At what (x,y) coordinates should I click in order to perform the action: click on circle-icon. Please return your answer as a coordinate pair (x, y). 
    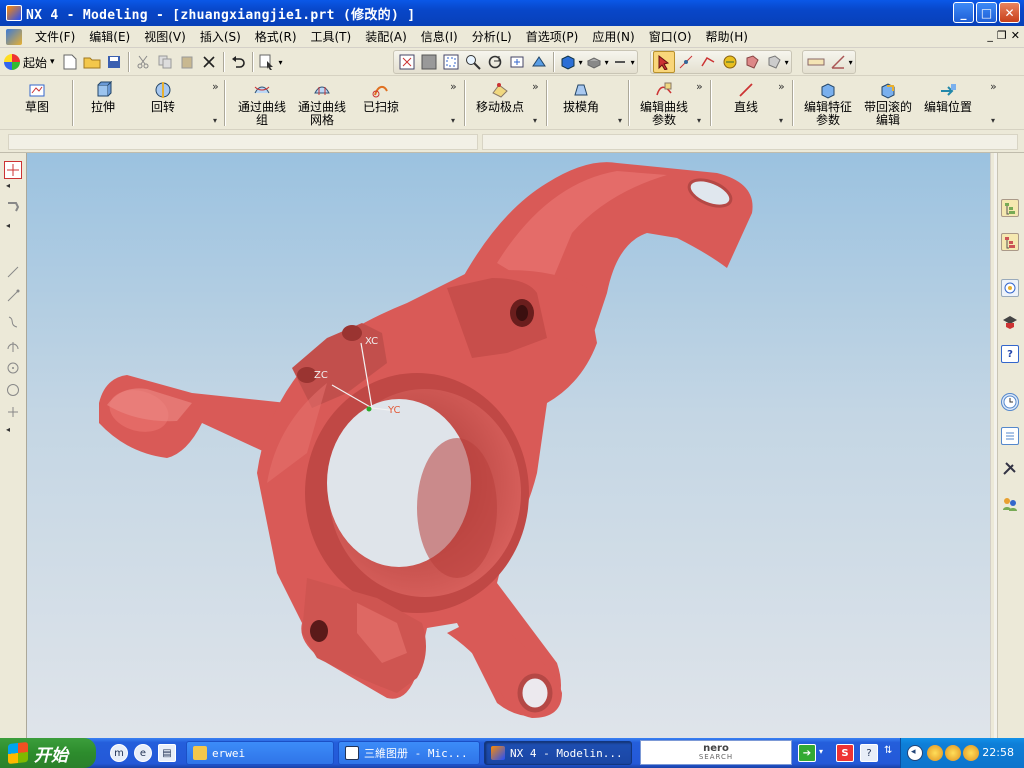
    Looking at the image, I should click on (13, 390).